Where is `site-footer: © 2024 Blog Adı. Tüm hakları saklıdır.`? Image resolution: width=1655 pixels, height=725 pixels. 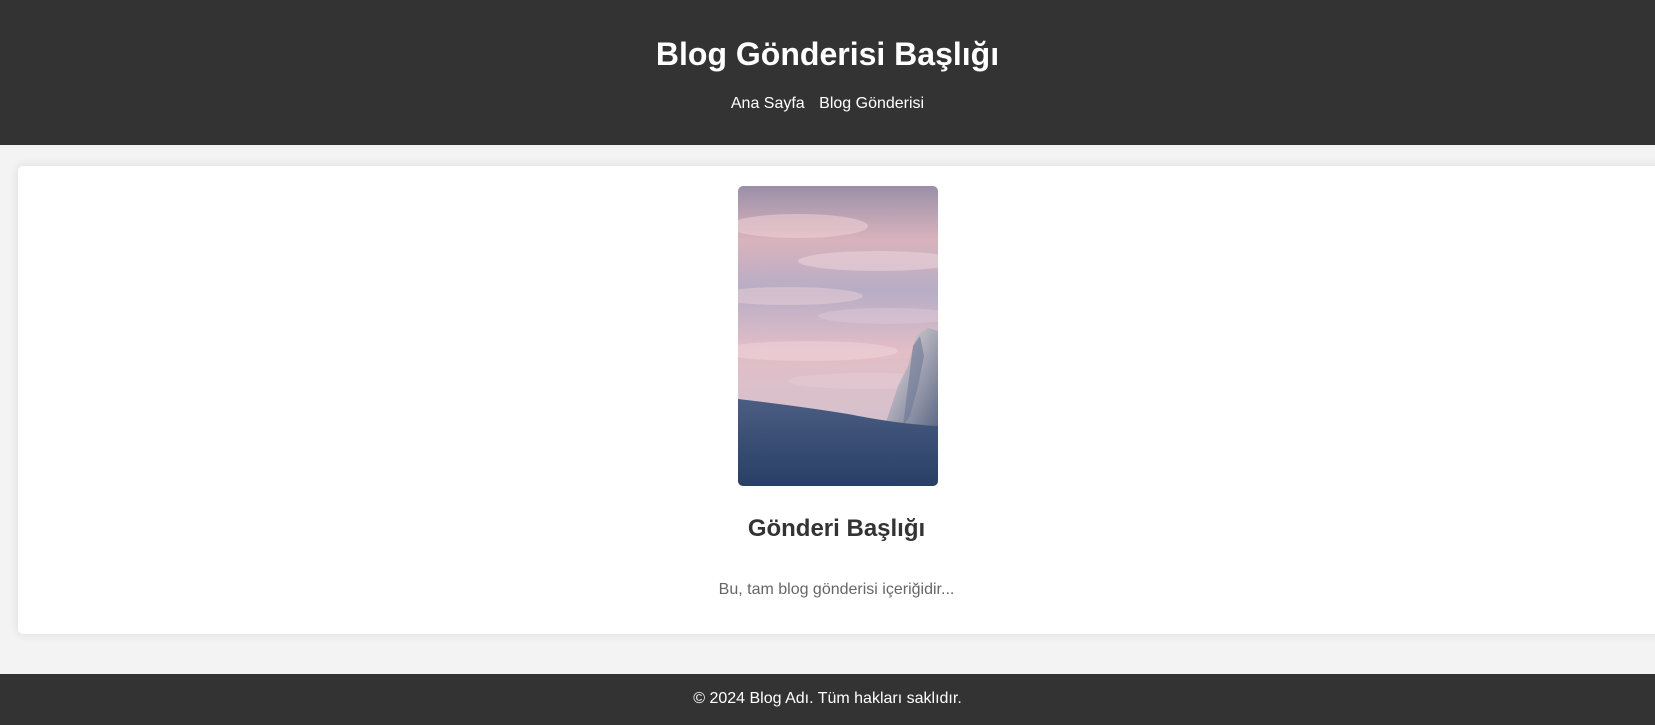
site-footer: © 2024 Blog Adı. Tüm hakları saklıdır. is located at coordinates (827, 699).